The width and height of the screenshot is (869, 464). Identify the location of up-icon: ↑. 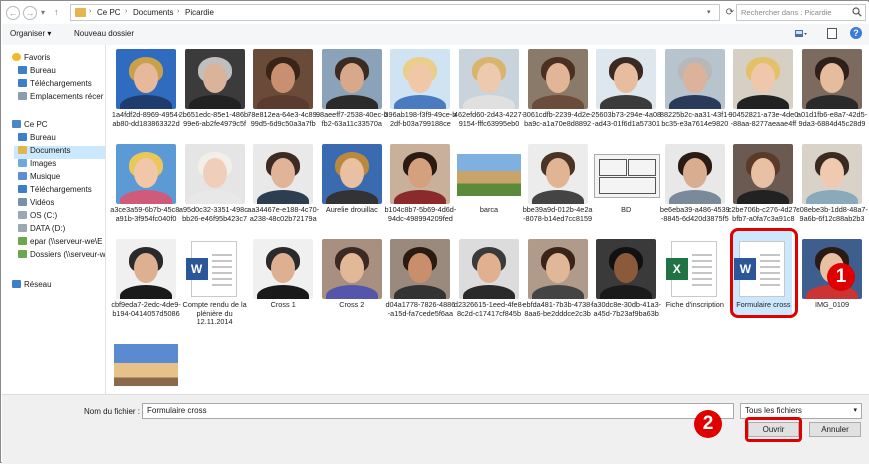
(56, 12).